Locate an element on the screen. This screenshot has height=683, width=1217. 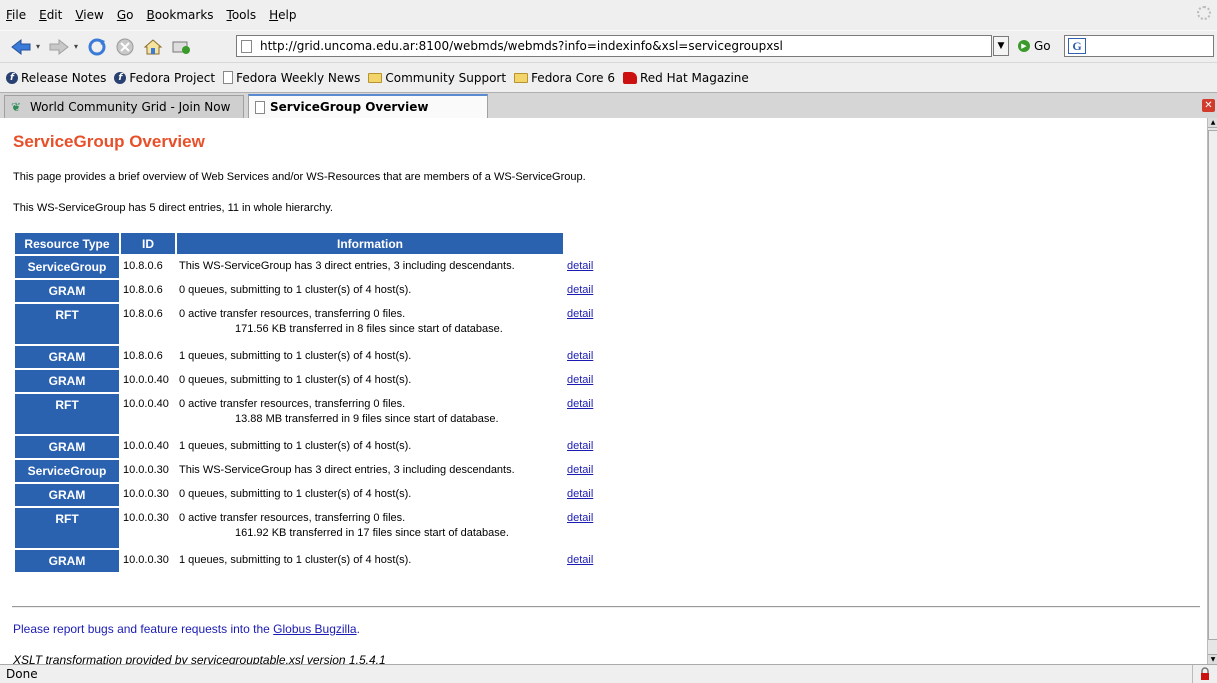
stop-icon is located at coordinates (125, 46).